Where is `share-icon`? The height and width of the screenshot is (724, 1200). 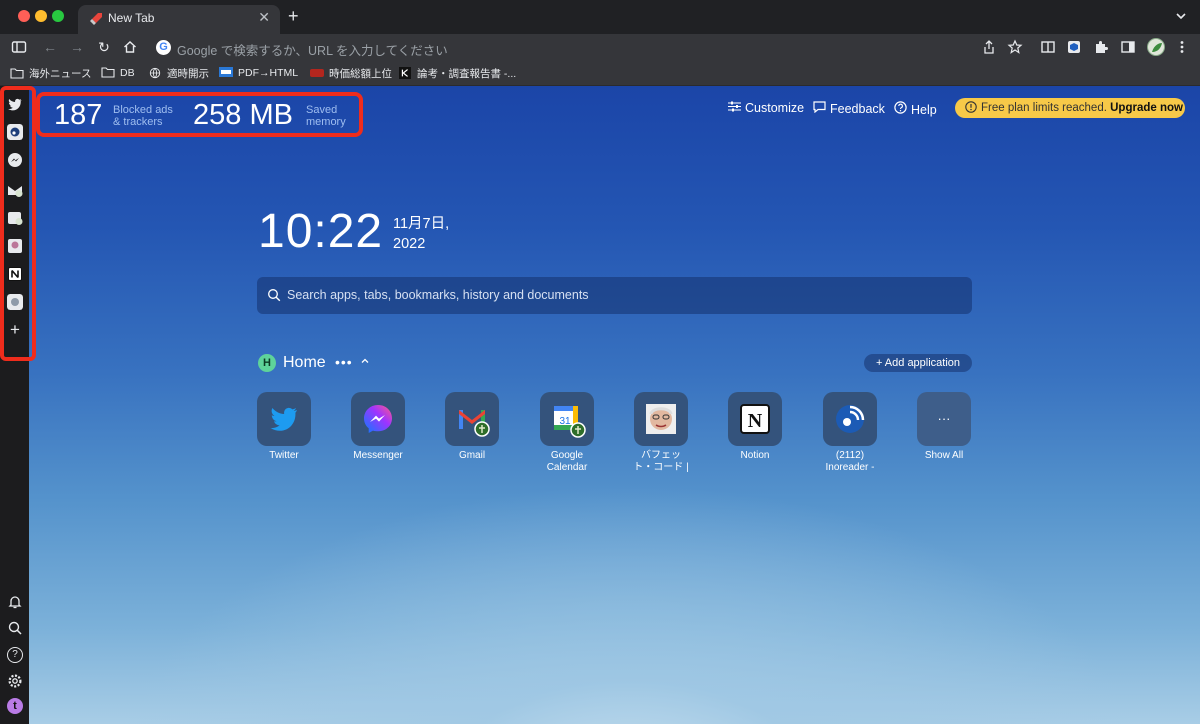
share-icon is located at coordinates (989, 47).